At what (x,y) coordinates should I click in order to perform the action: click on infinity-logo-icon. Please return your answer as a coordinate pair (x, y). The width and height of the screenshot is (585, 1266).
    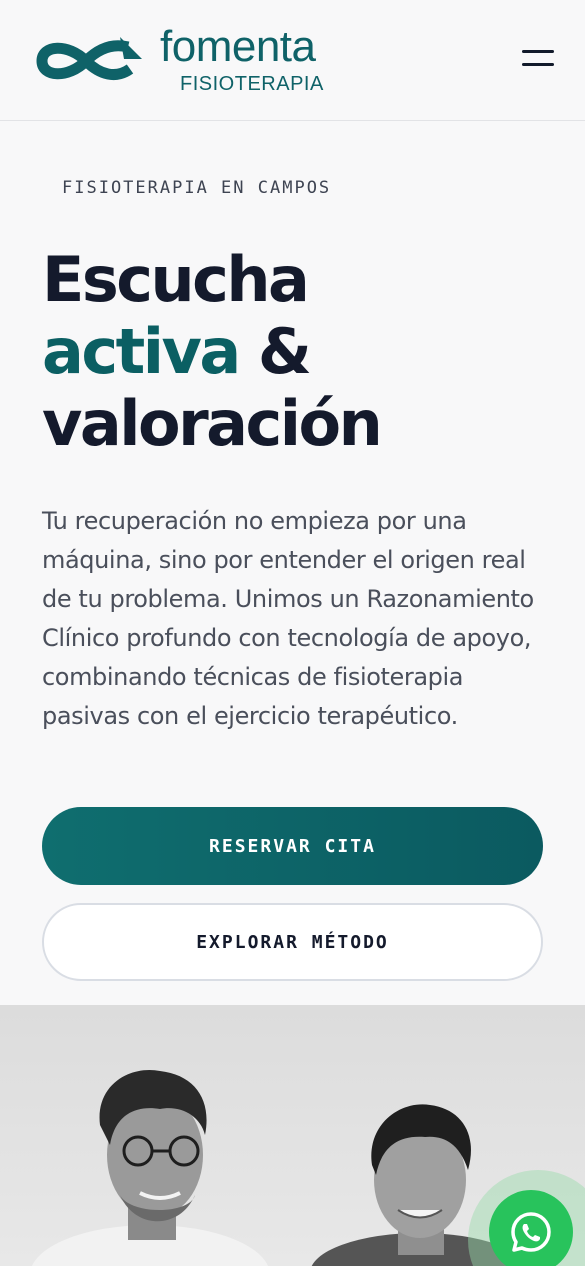
    Looking at the image, I should click on (86, 61).